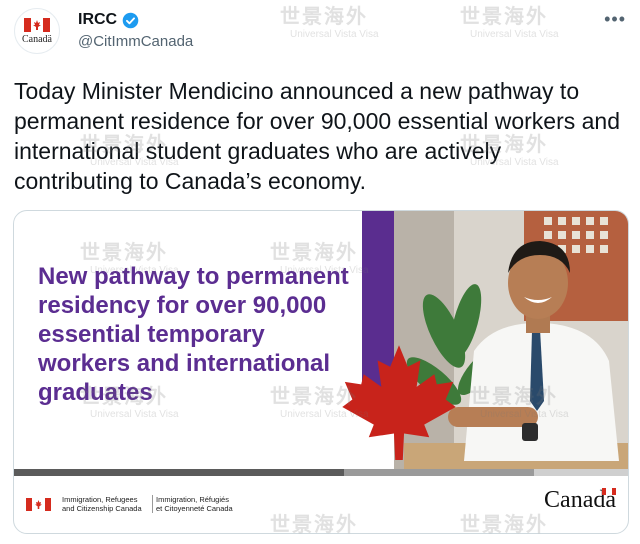  Describe the element at coordinates (97, 20) in the screenshot. I see `display-name: IRCC` at that location.